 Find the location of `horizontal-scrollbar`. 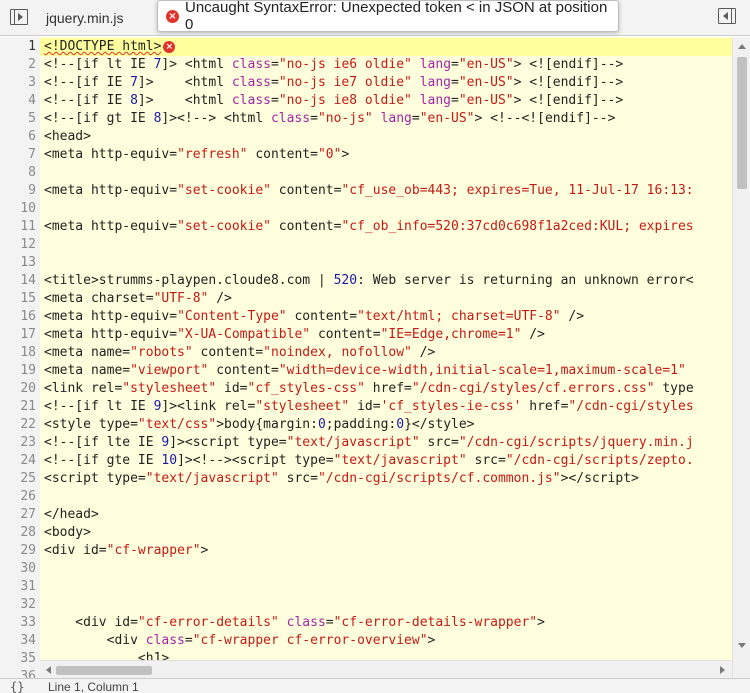

horizontal-scrollbar is located at coordinates (386, 669).